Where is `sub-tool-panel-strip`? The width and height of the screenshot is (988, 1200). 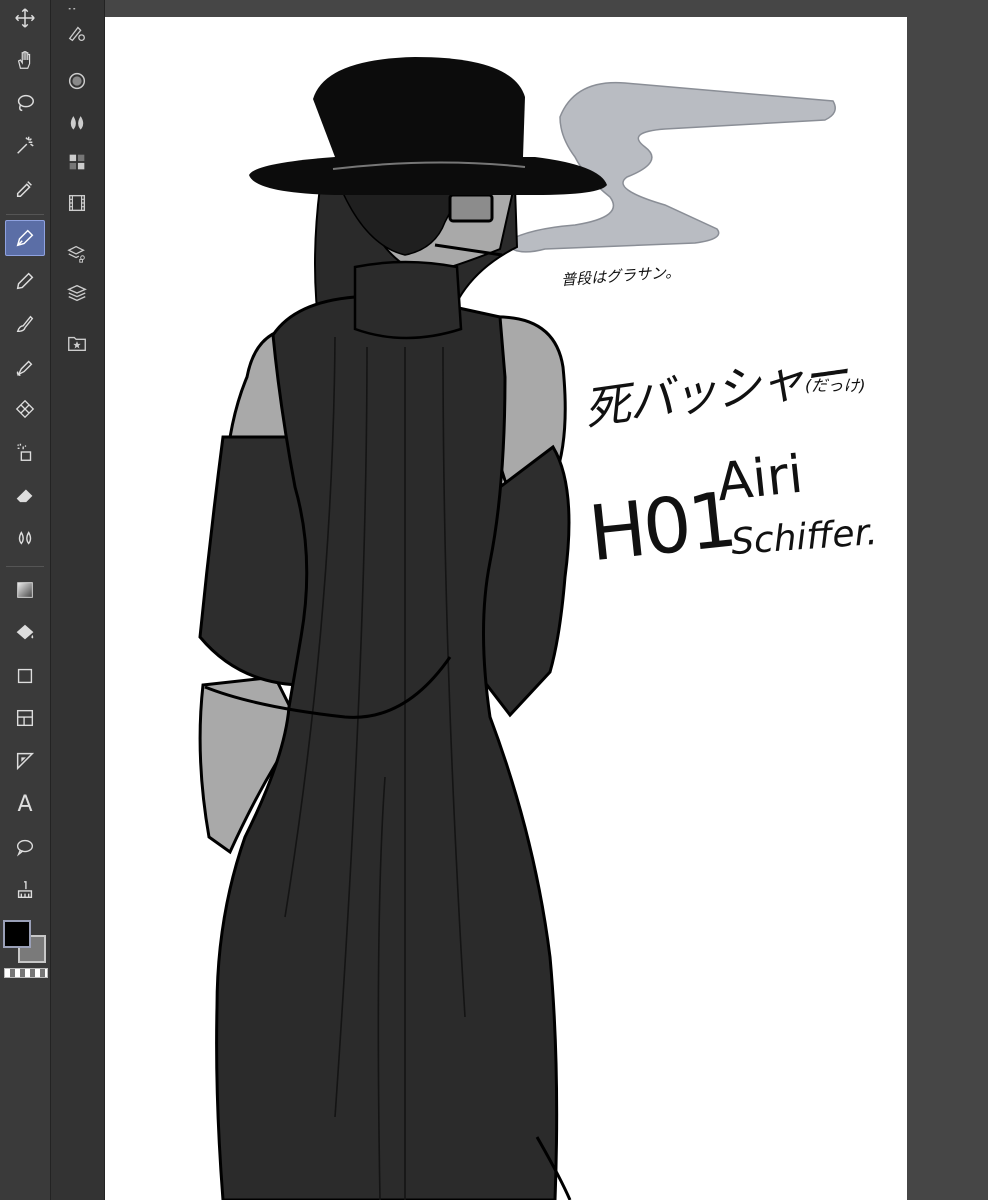 sub-tool-panel-strip is located at coordinates (78, 600).